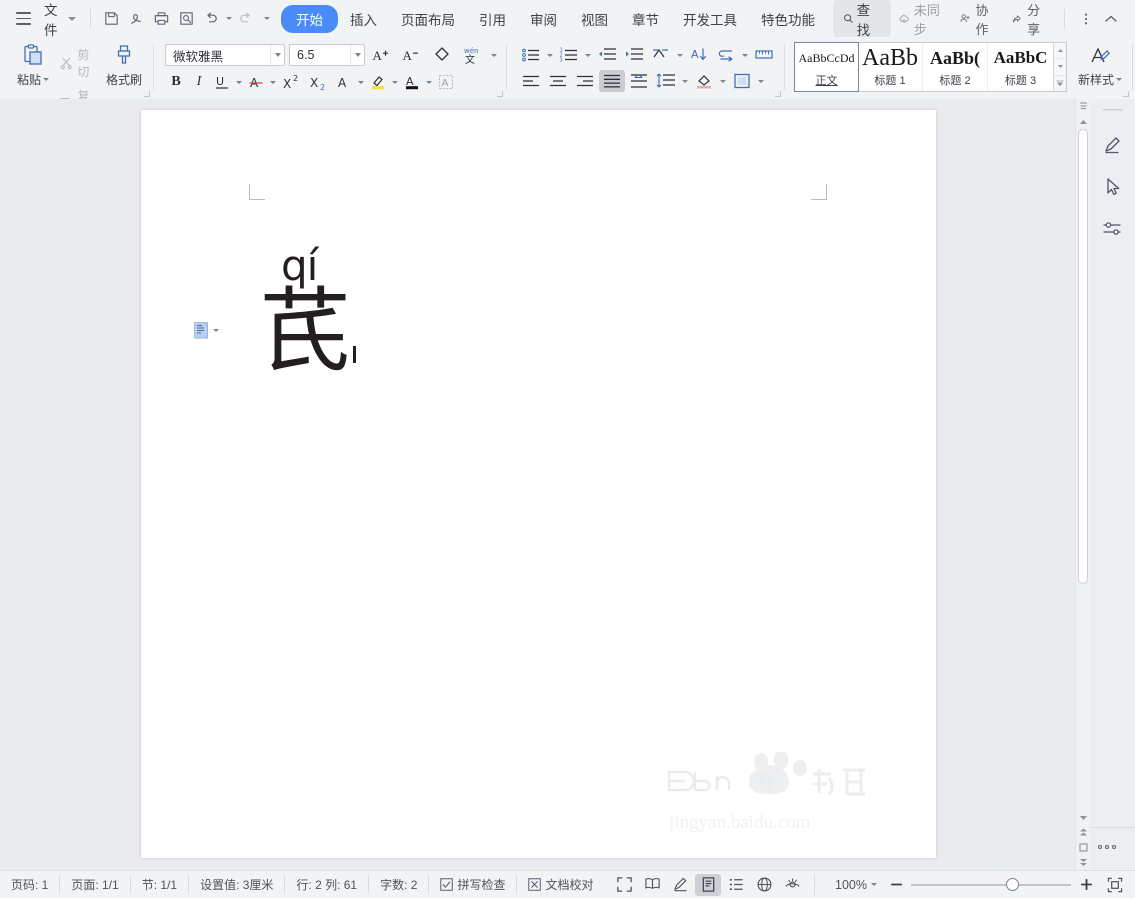  I want to click on status-word-count: 字数: 2, so click(399, 884).